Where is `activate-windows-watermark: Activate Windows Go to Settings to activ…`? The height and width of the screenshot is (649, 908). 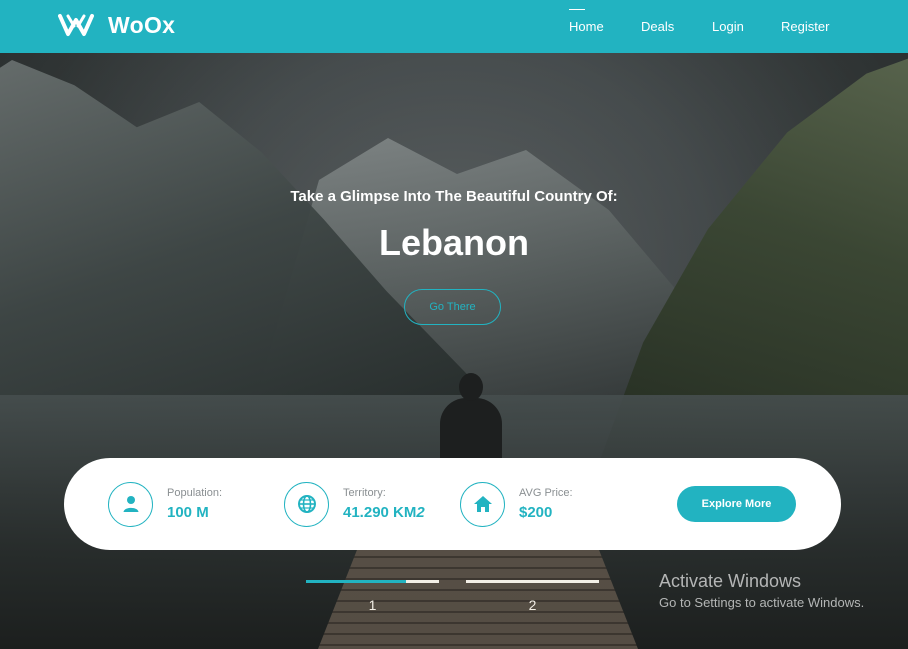 activate-windows-watermark: Activate Windows Go to Settings to activ… is located at coordinates (761, 590).